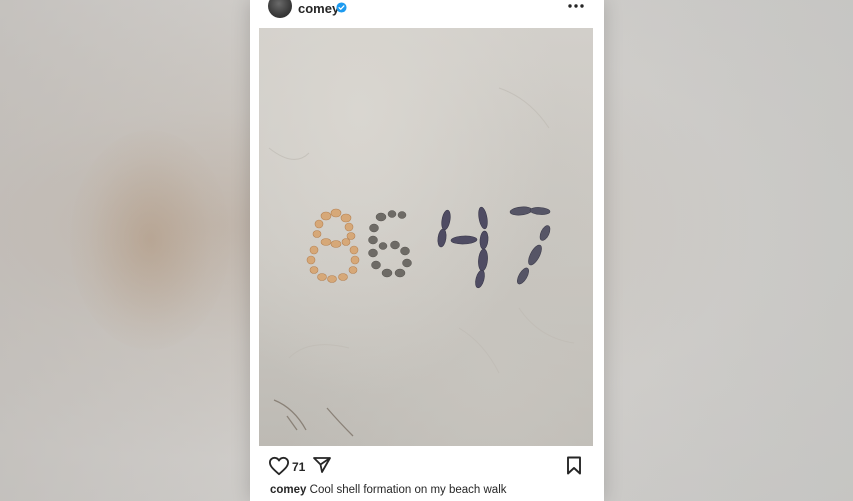 The width and height of the screenshot is (853, 501). I want to click on caption-username: comey, so click(288, 490).